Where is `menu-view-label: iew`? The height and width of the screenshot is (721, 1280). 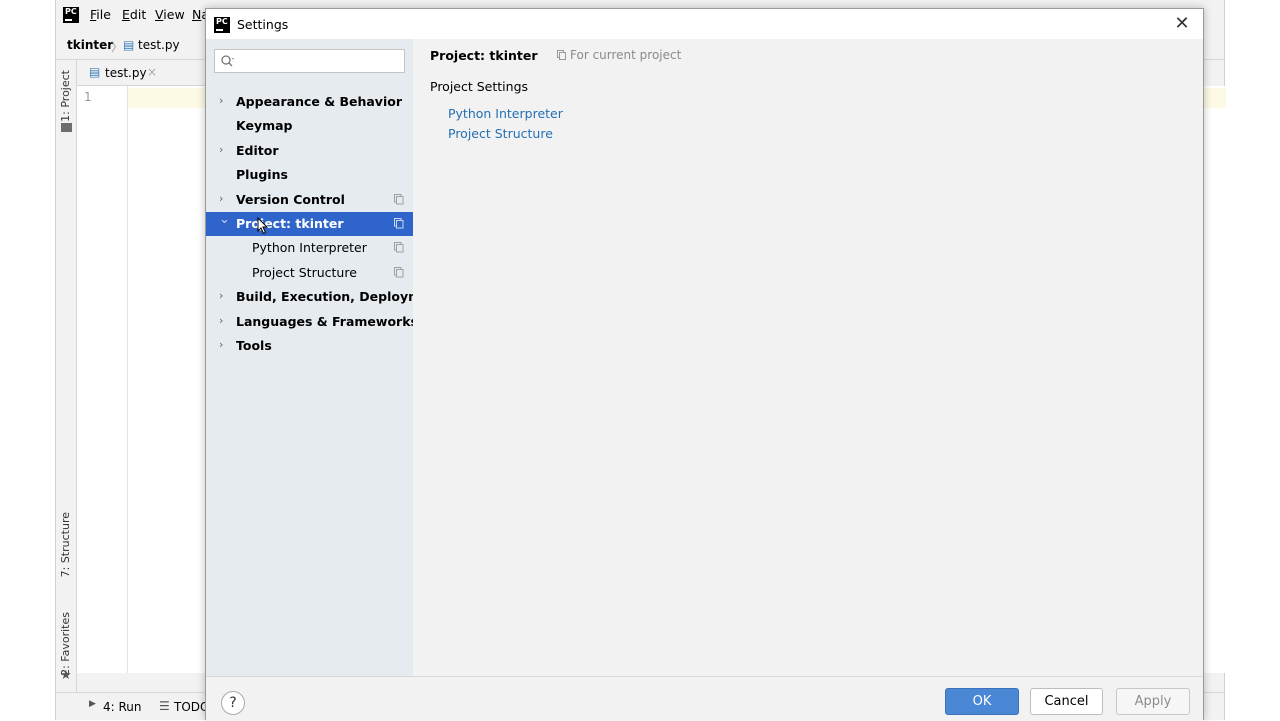
menu-view-label: iew is located at coordinates (174, 14).